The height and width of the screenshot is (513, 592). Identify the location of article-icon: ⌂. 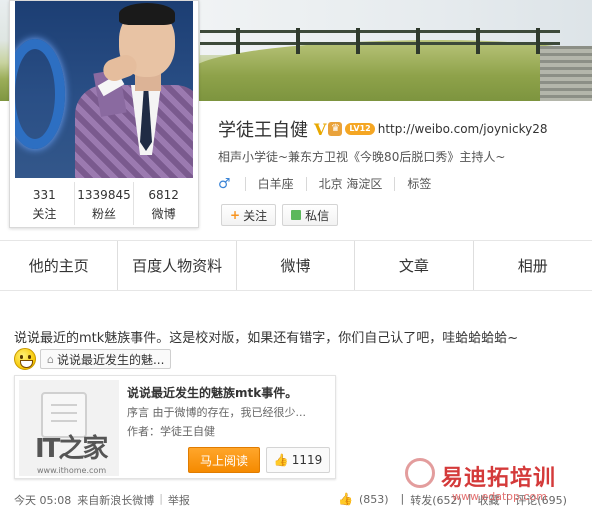
(50, 359).